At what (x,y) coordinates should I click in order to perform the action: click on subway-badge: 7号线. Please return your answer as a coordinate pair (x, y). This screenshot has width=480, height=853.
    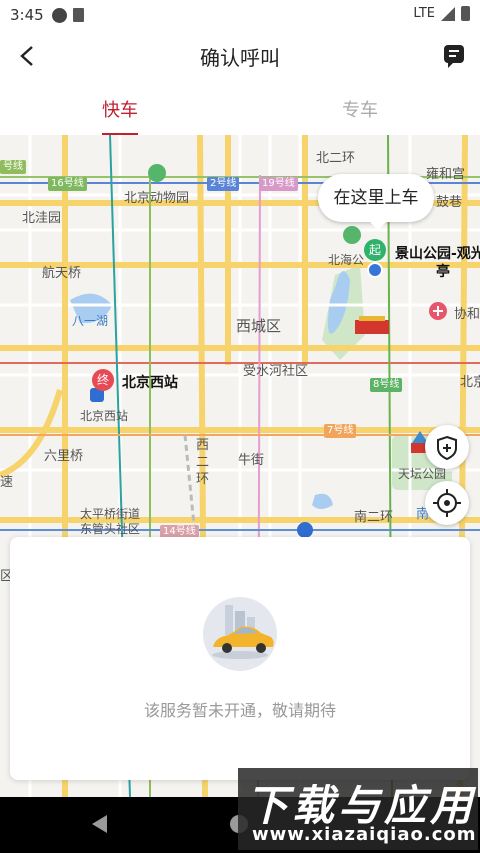
    Looking at the image, I should click on (340, 431).